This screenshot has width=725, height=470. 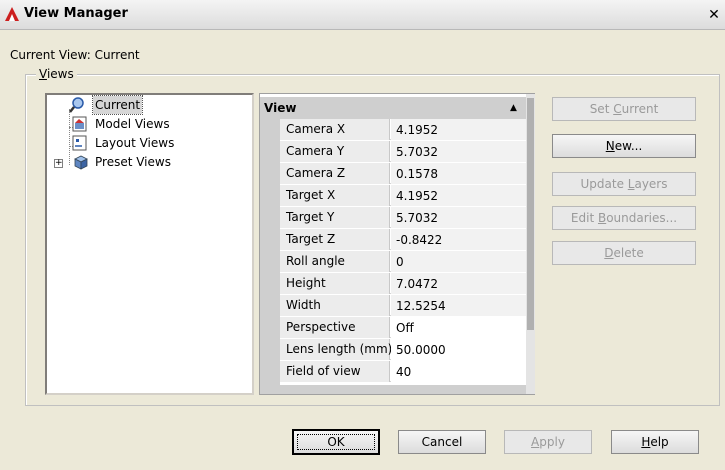 What do you see at coordinates (335, 239) in the screenshot?
I see `property-name: Target Z` at bounding box center [335, 239].